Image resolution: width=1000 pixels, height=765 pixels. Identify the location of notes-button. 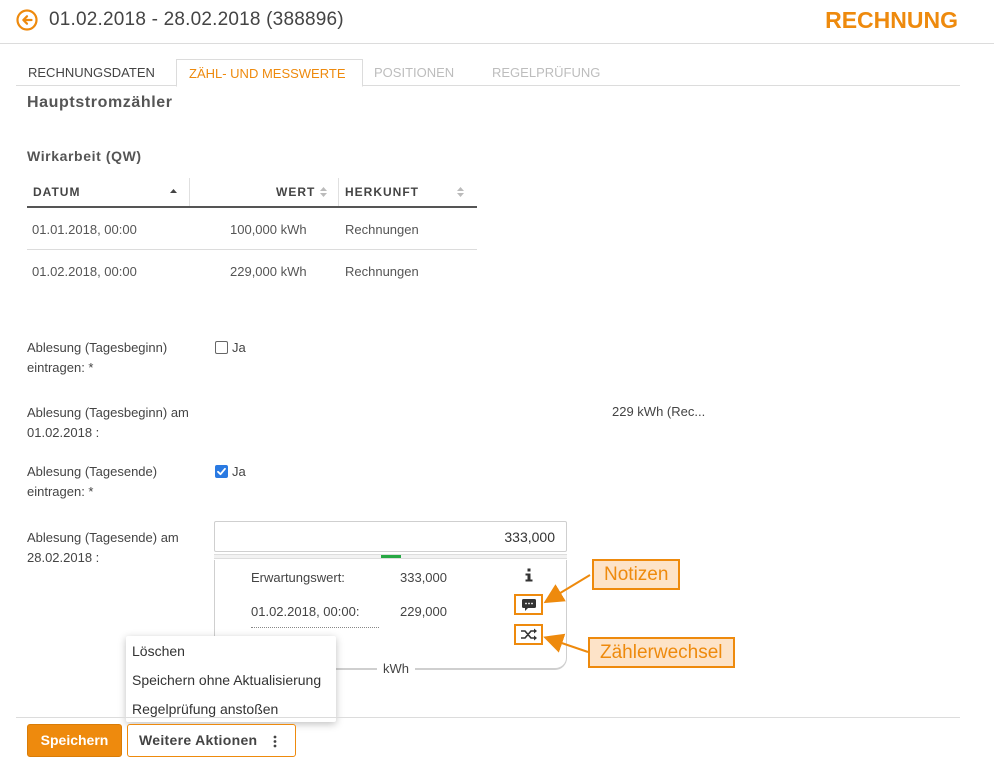
(528, 604).